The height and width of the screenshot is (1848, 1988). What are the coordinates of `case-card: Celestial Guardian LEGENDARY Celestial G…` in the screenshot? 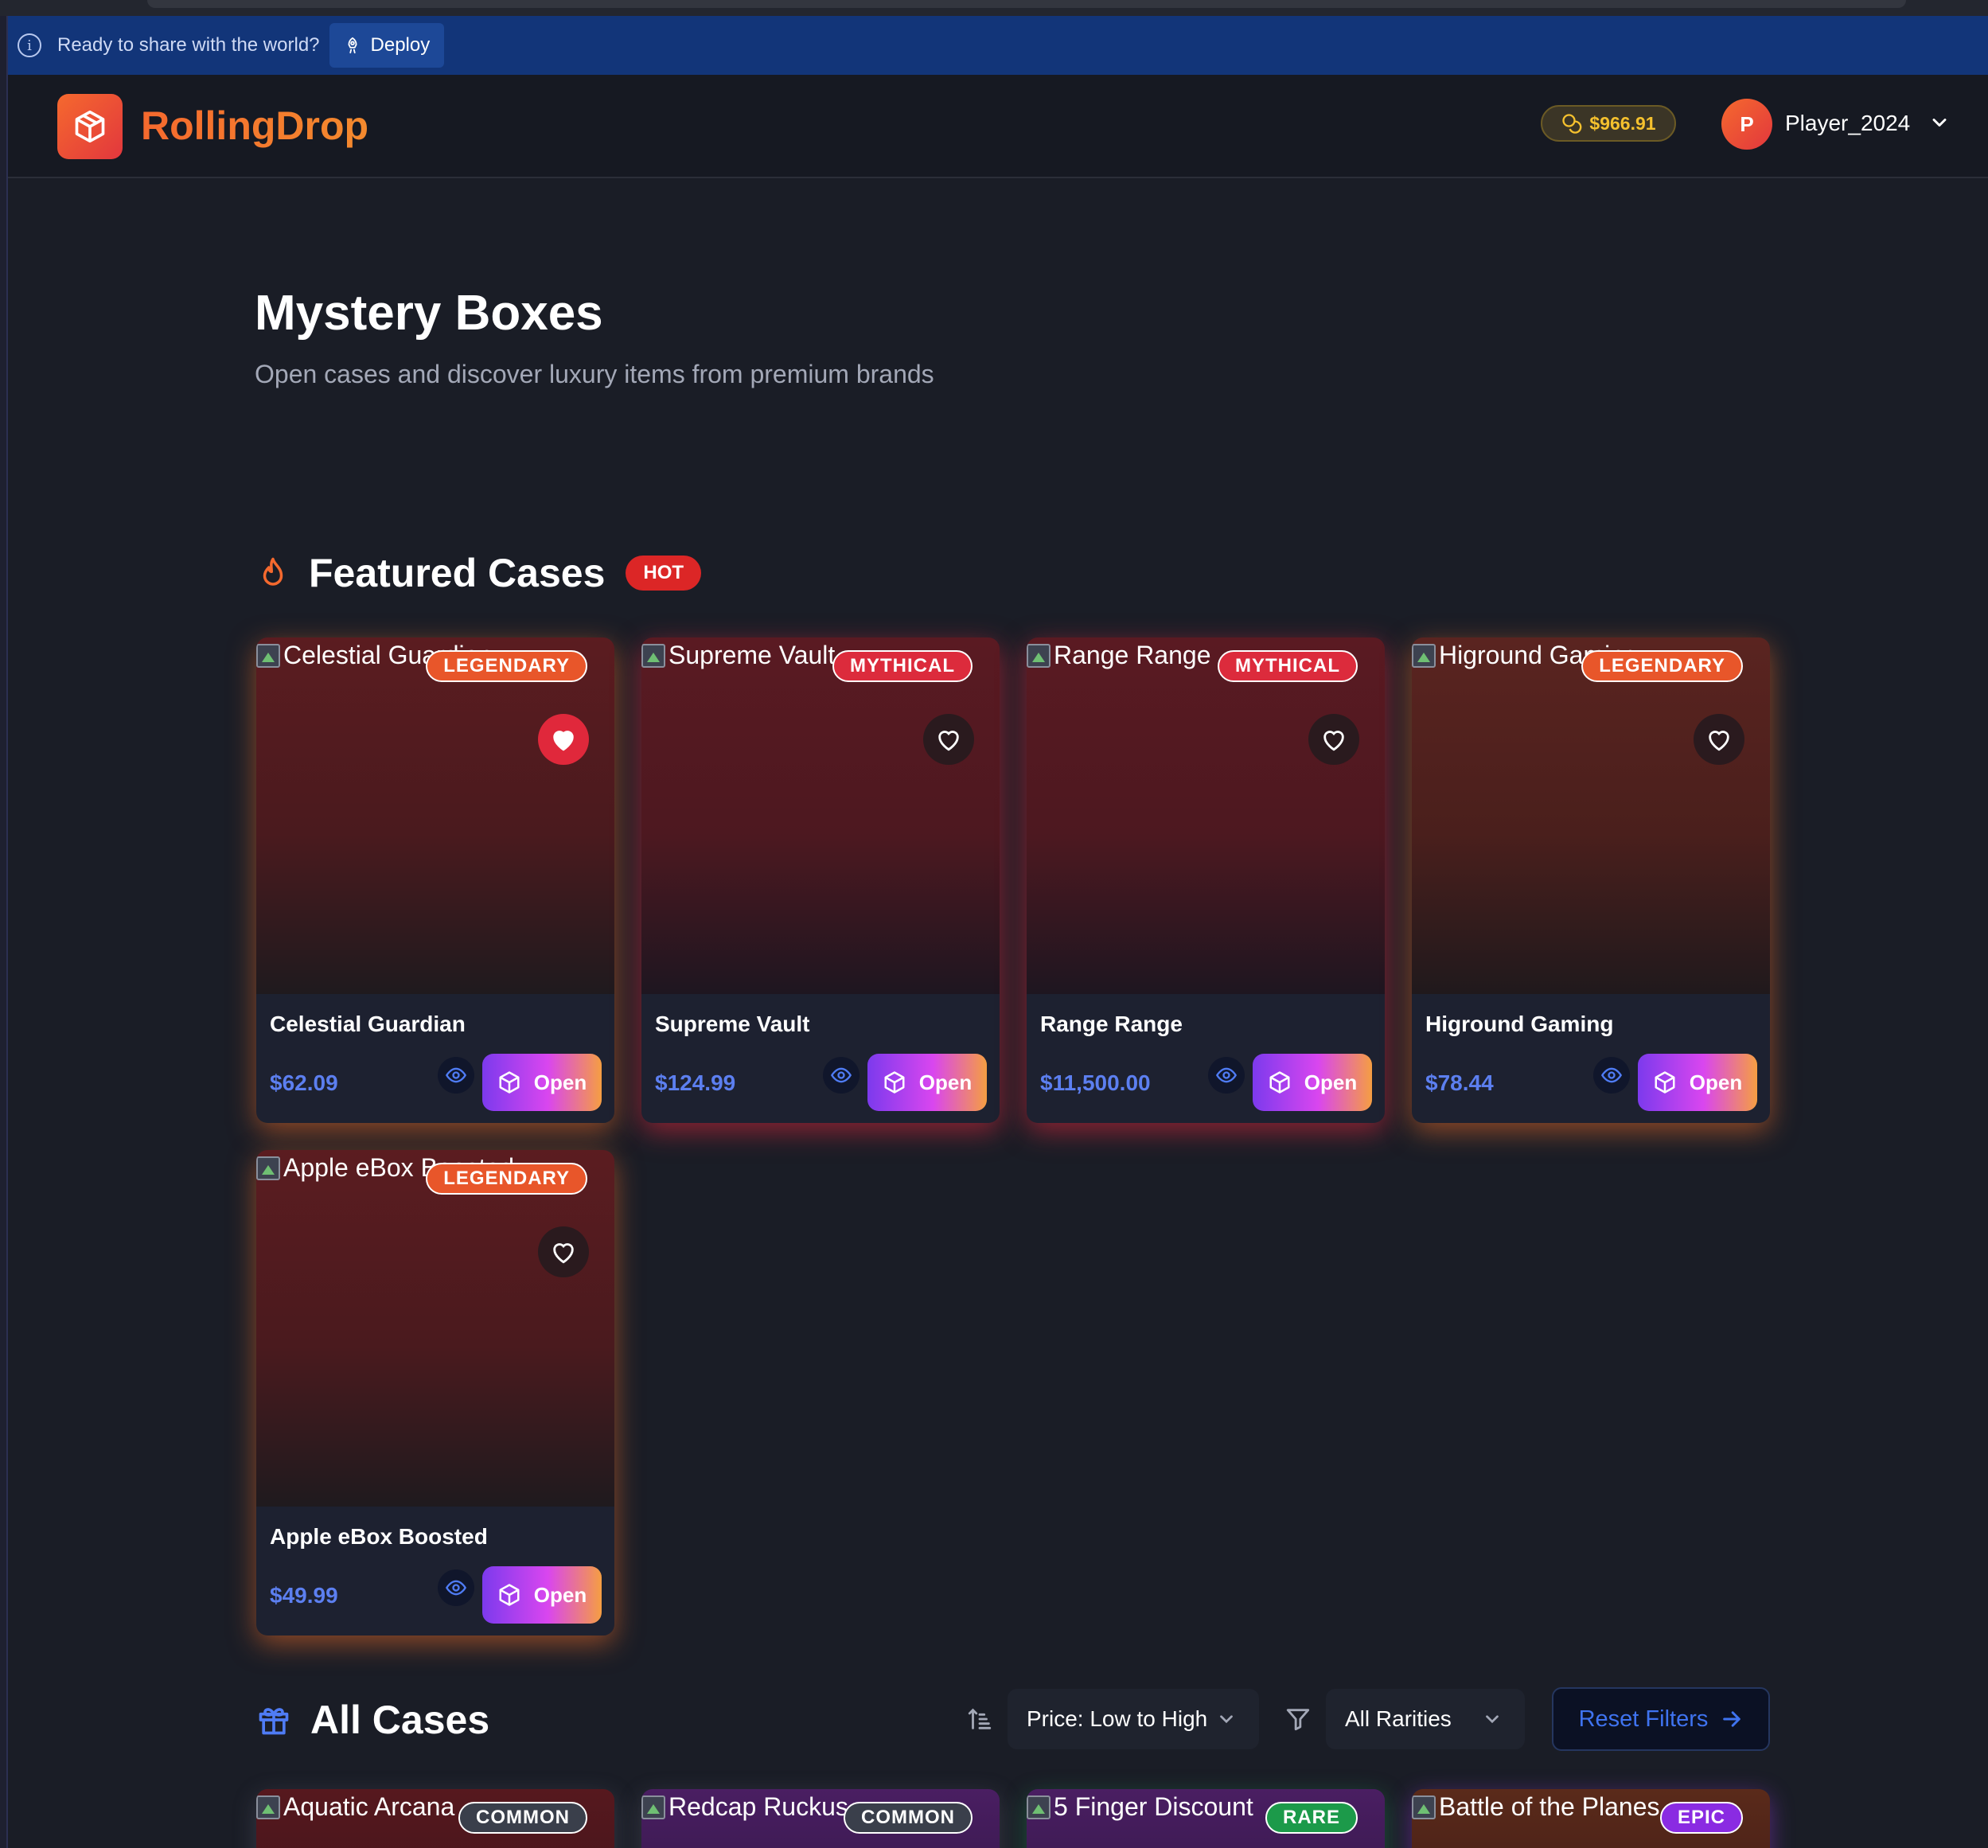 It's located at (435, 880).